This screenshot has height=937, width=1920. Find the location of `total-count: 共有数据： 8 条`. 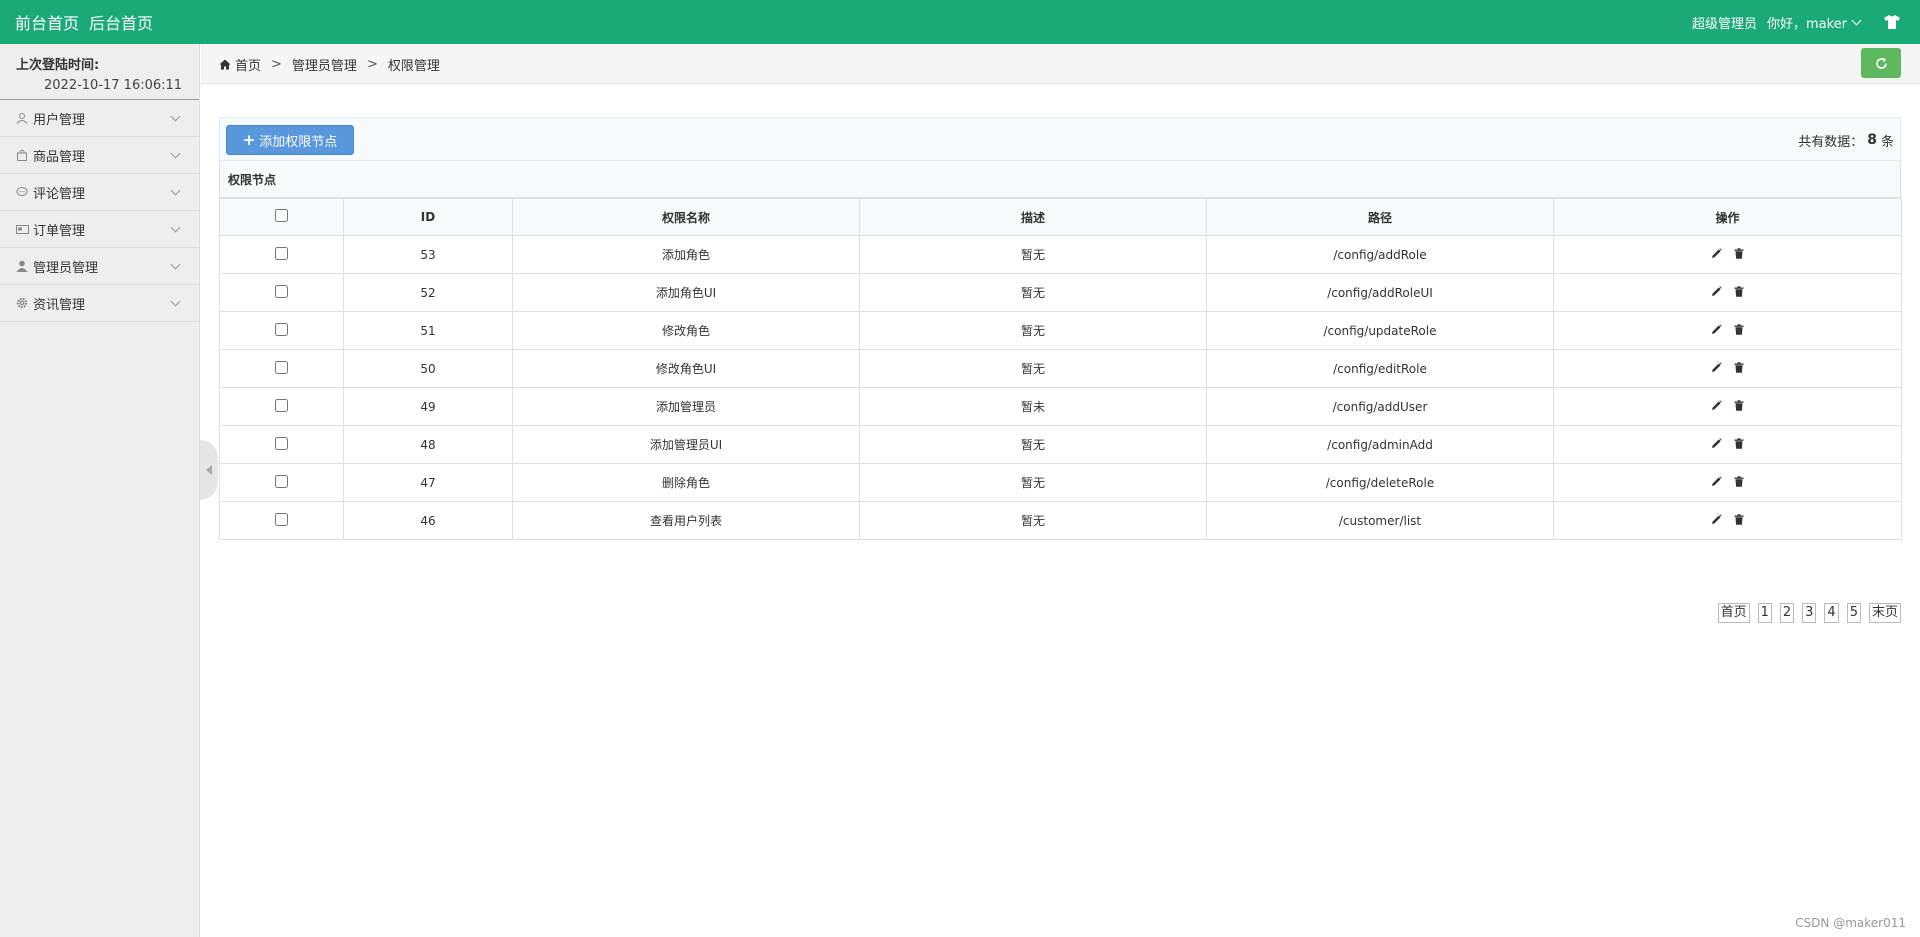

total-count: 共有数据： 8 条 is located at coordinates (1846, 140).